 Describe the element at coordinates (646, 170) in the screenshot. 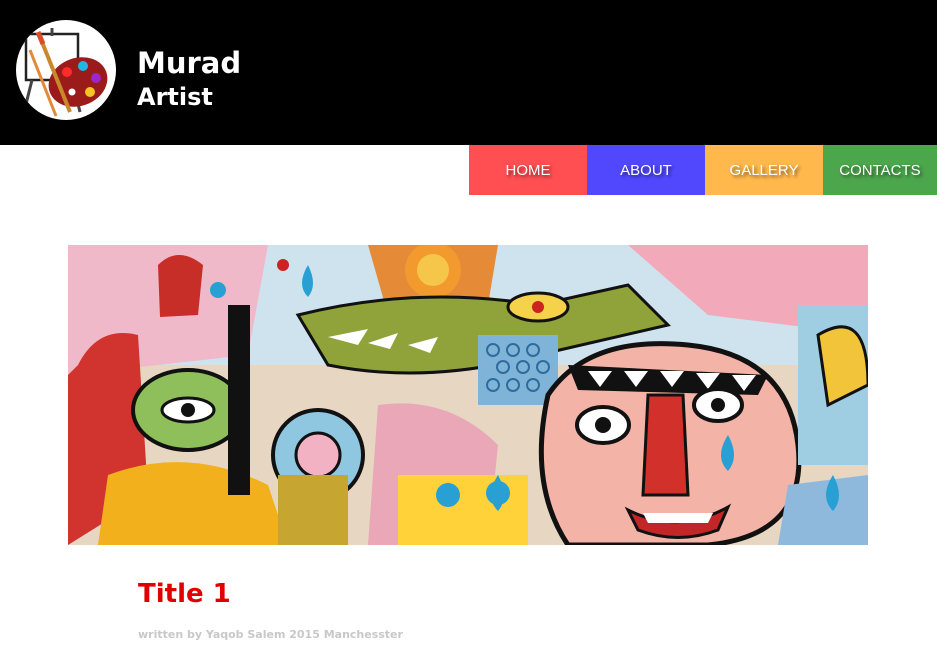

I see `nav-about-link: ABOUT` at that location.